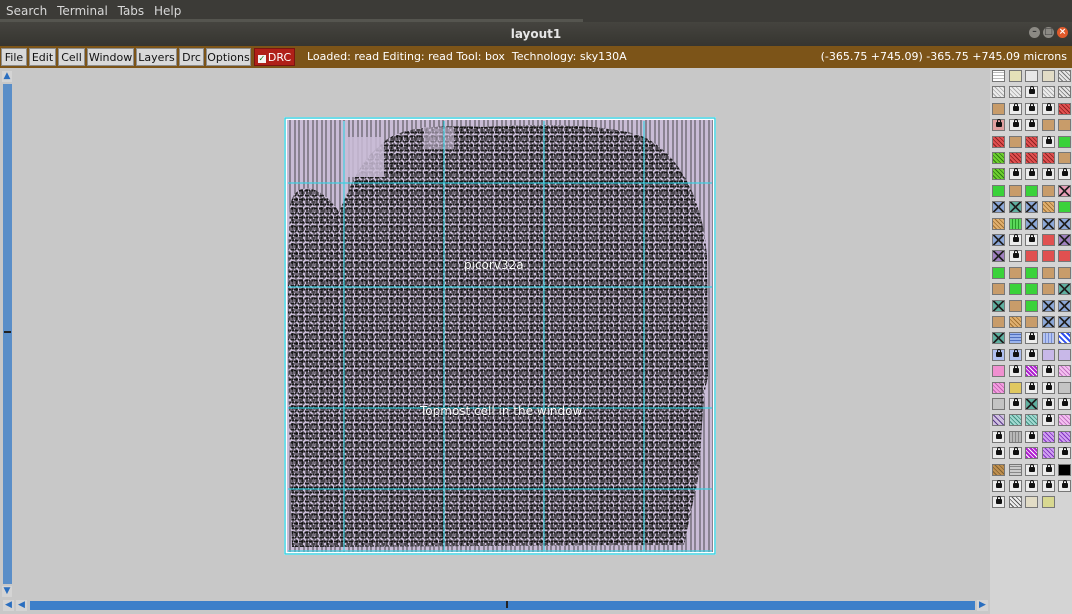 Image resolution: width=1072 pixels, height=614 pixels. Describe the element at coordinates (1064, 387) in the screenshot. I see `layer-swatch-gray` at that location.